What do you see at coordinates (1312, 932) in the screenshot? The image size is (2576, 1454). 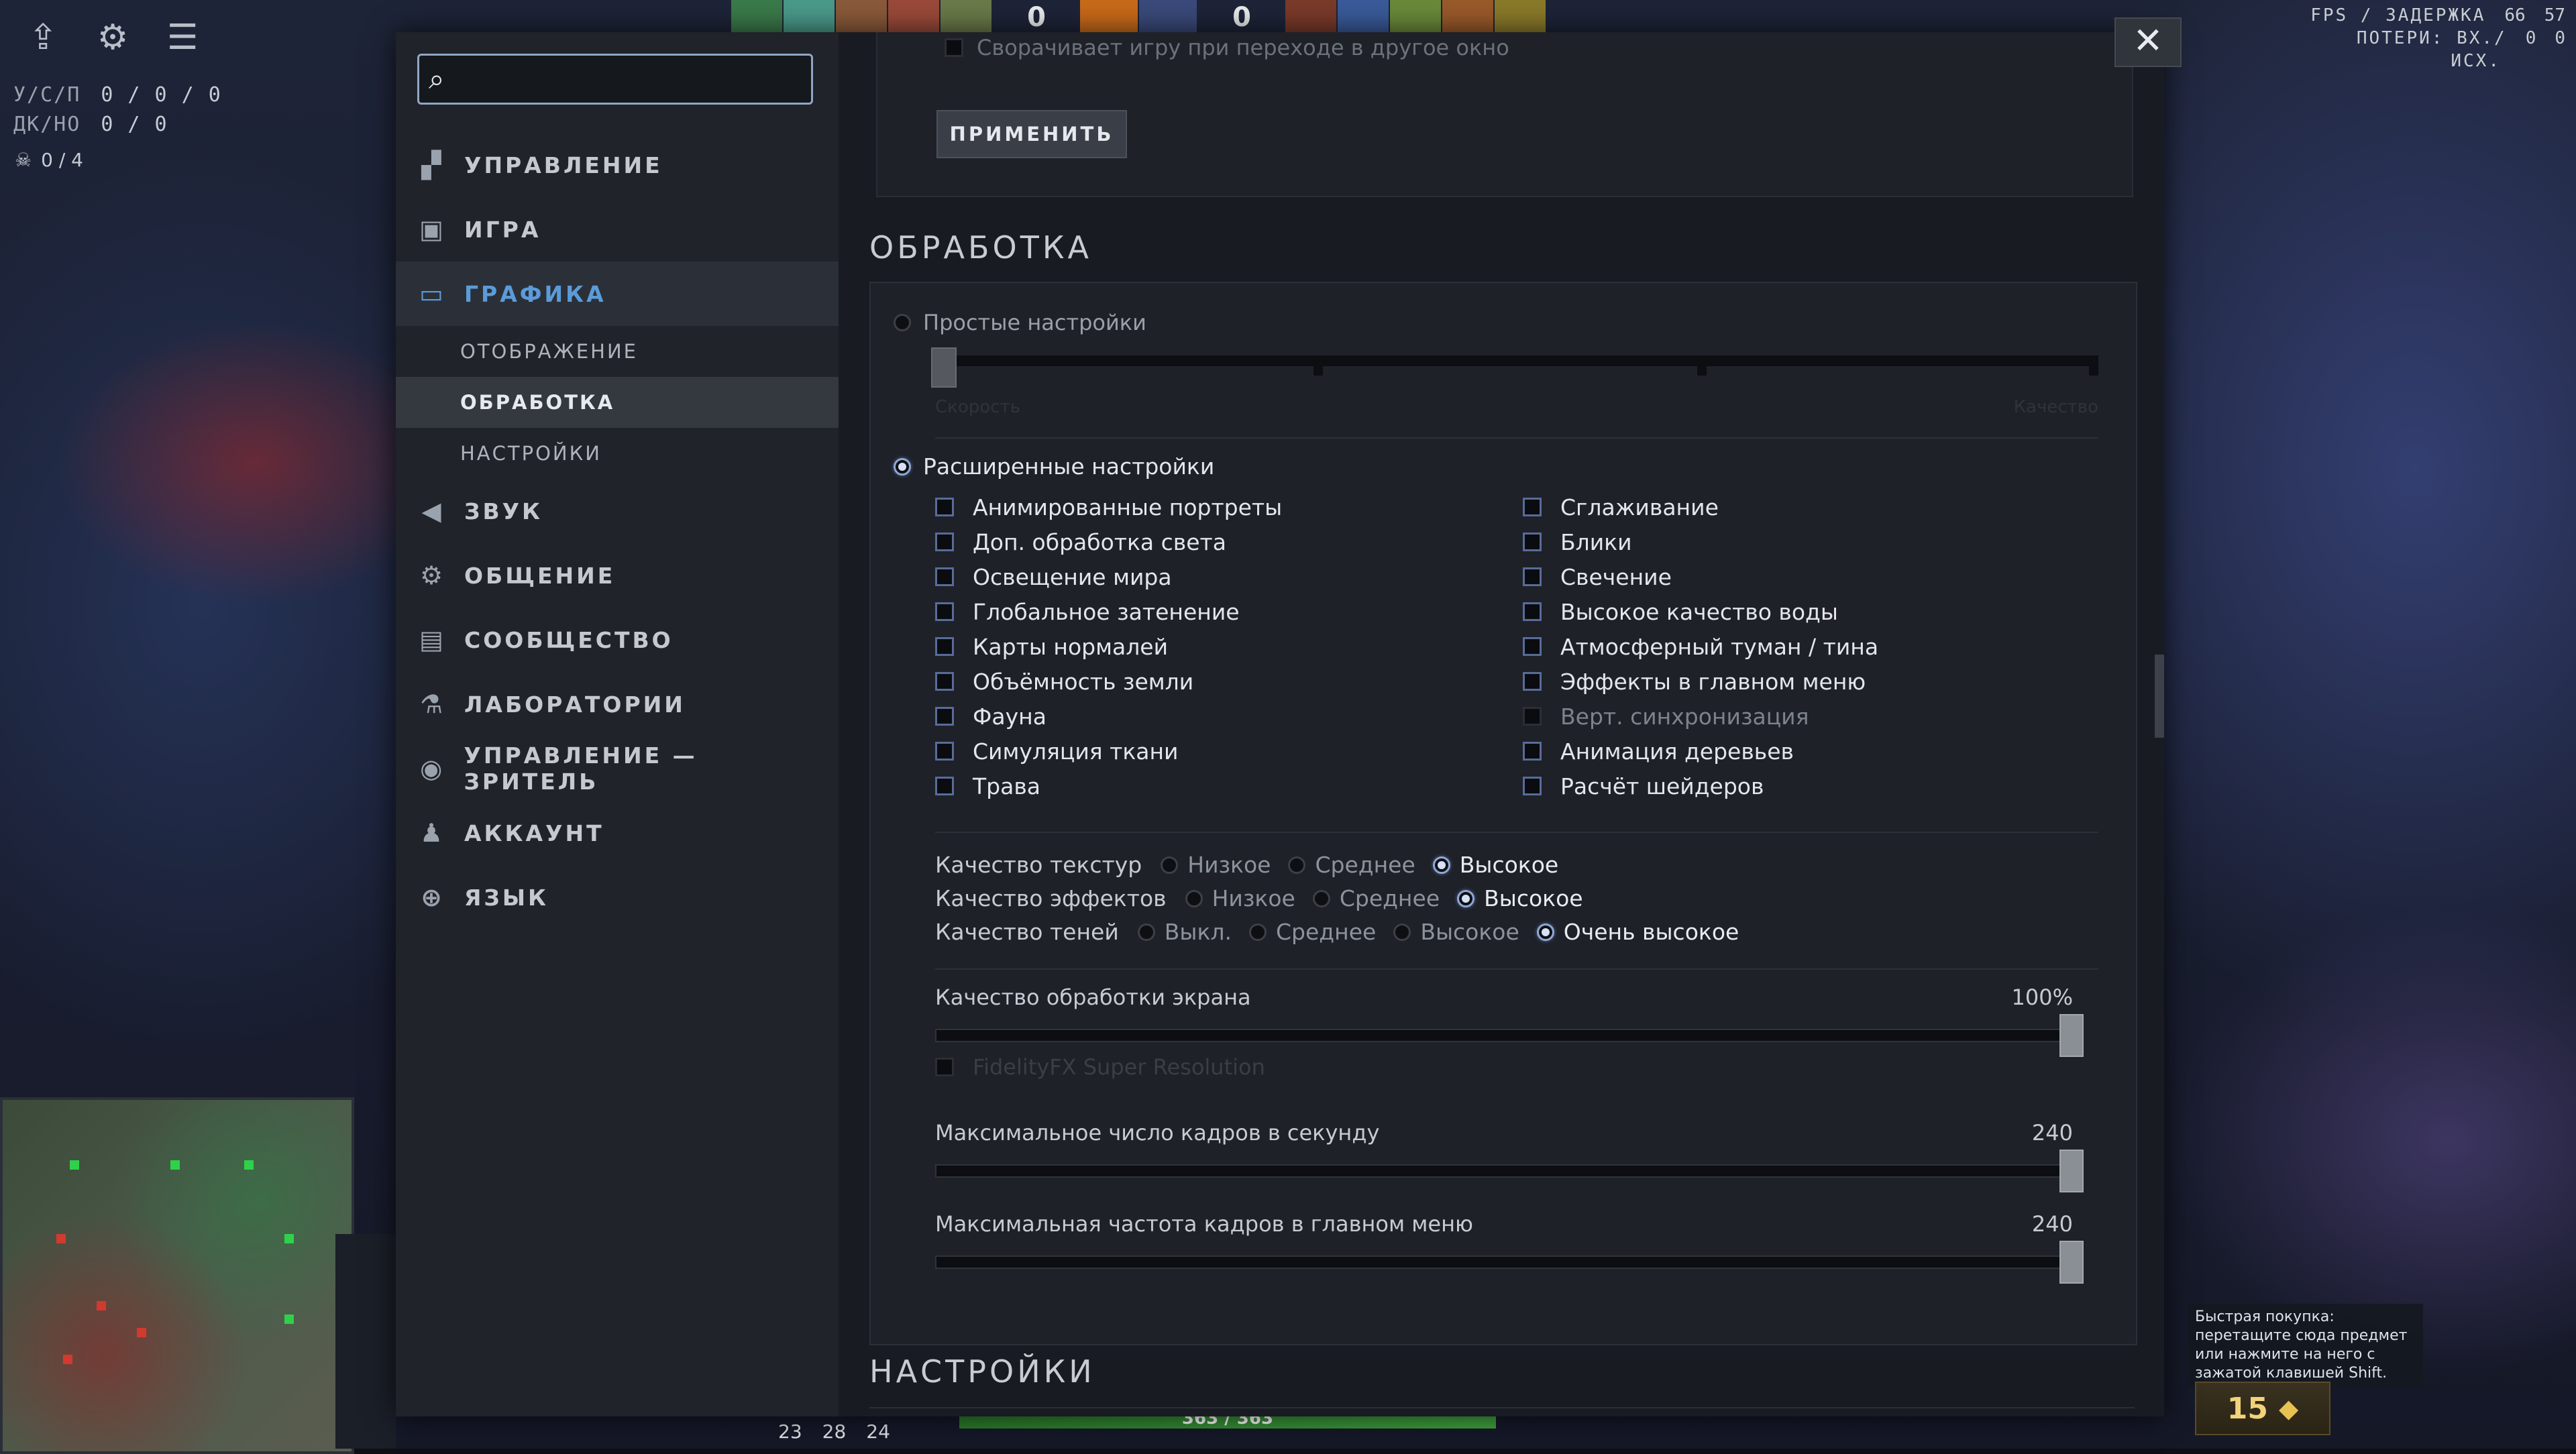 I see `shadow-quality-medium: Среднее` at bounding box center [1312, 932].